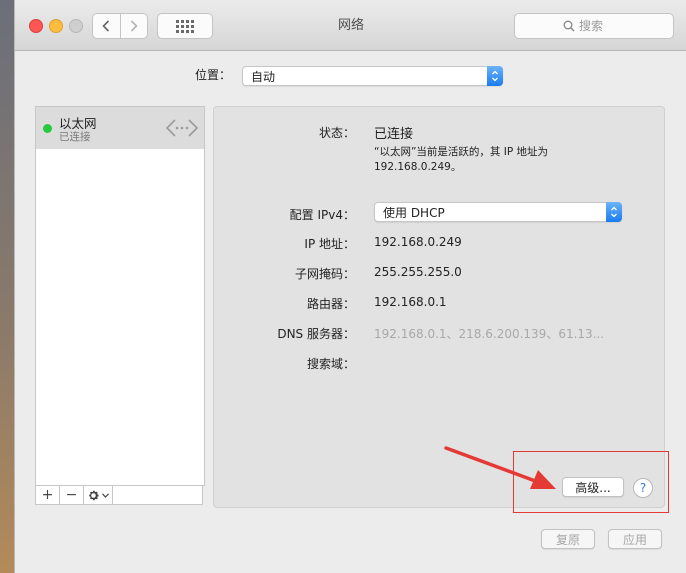 The height and width of the screenshot is (573, 686). I want to click on annotation-arrow-icon, so click(500, 467).